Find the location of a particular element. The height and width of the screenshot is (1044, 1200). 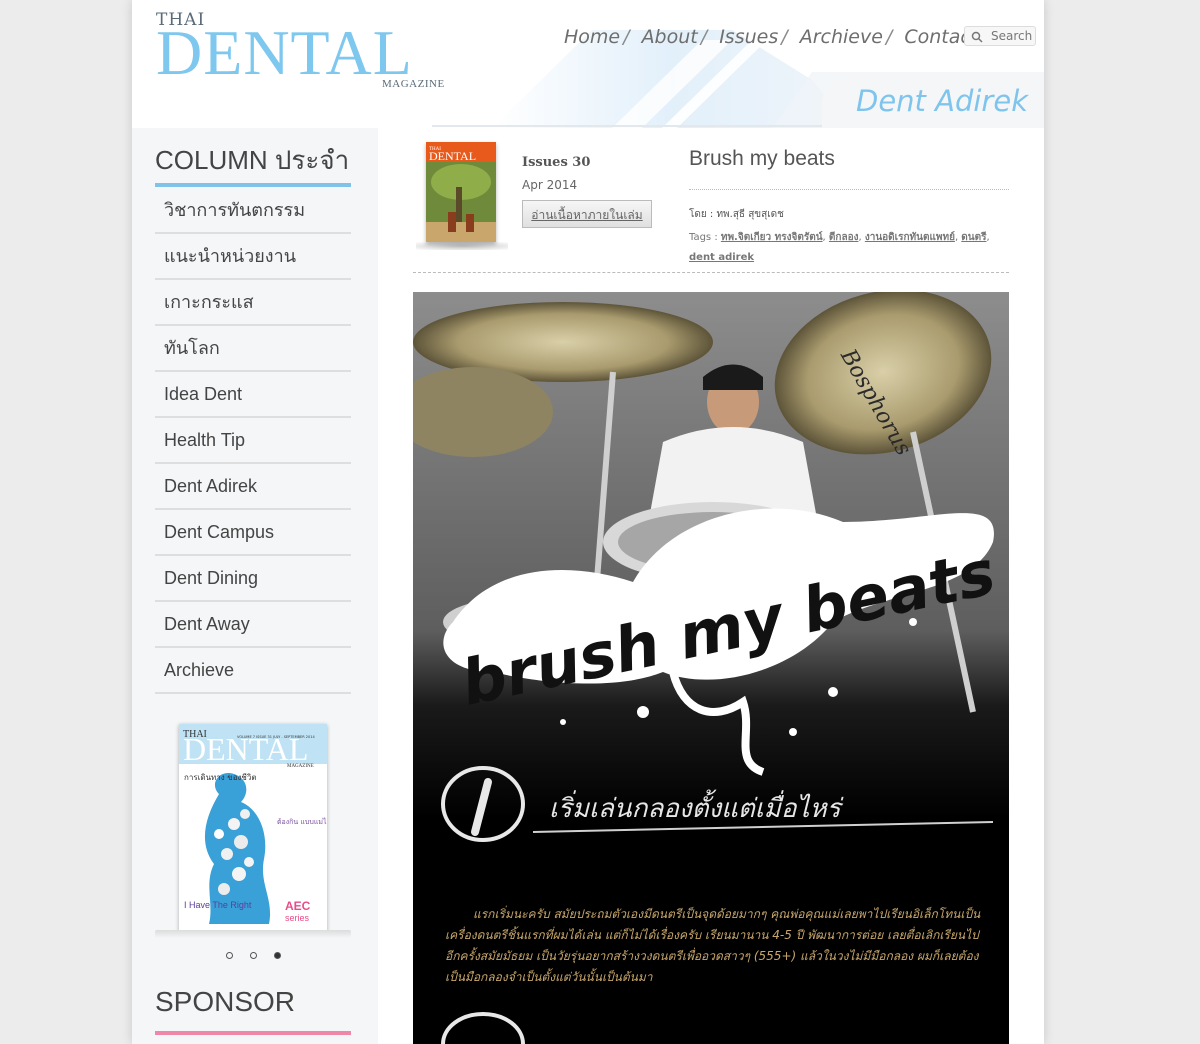

cover-series: series is located at coordinates (297, 918).